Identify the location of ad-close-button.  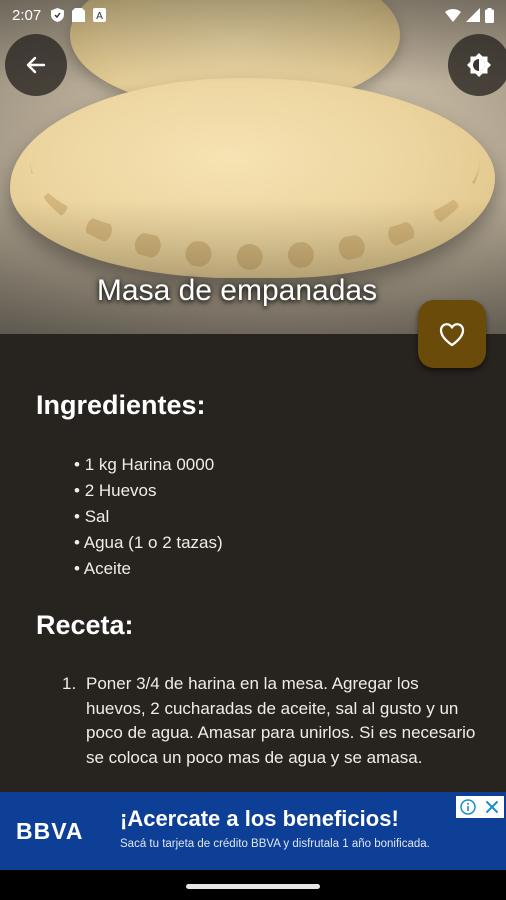
(492, 807).